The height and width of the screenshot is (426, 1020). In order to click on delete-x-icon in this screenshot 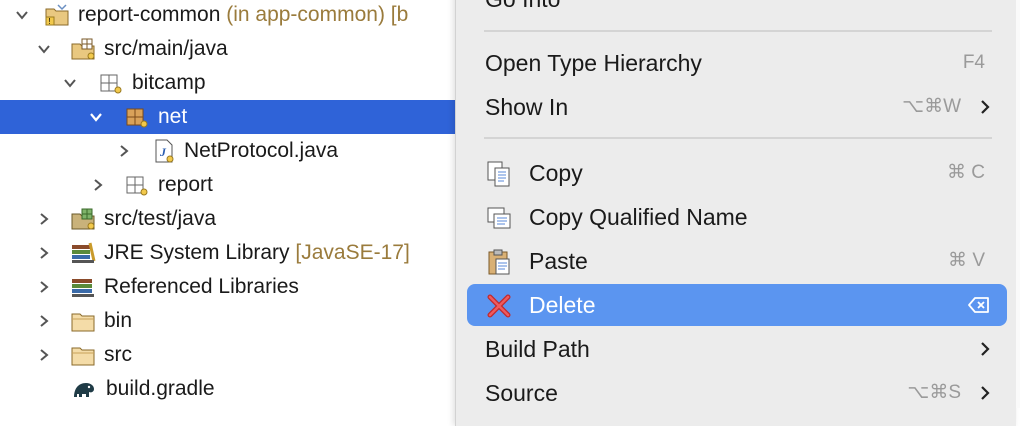, I will do `click(499, 306)`.